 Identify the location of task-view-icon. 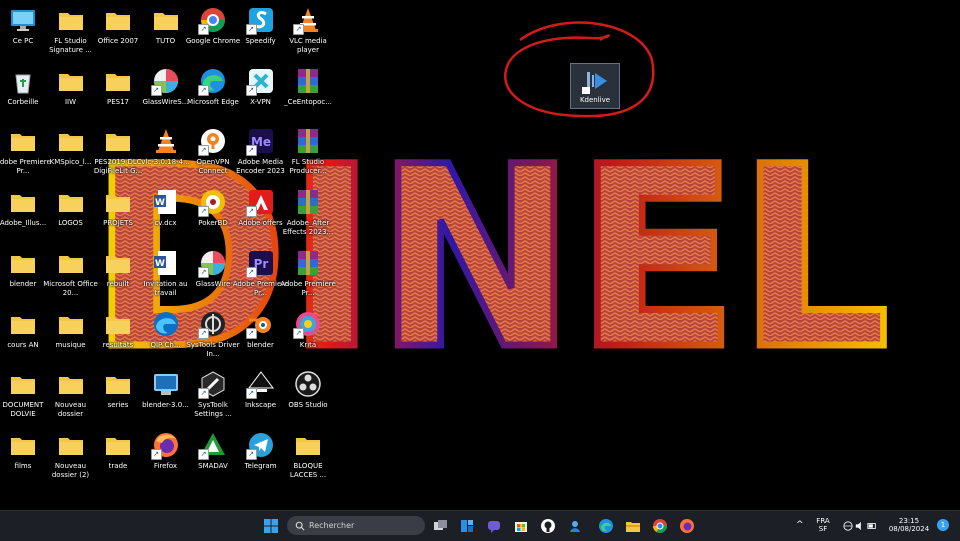
(440, 525).